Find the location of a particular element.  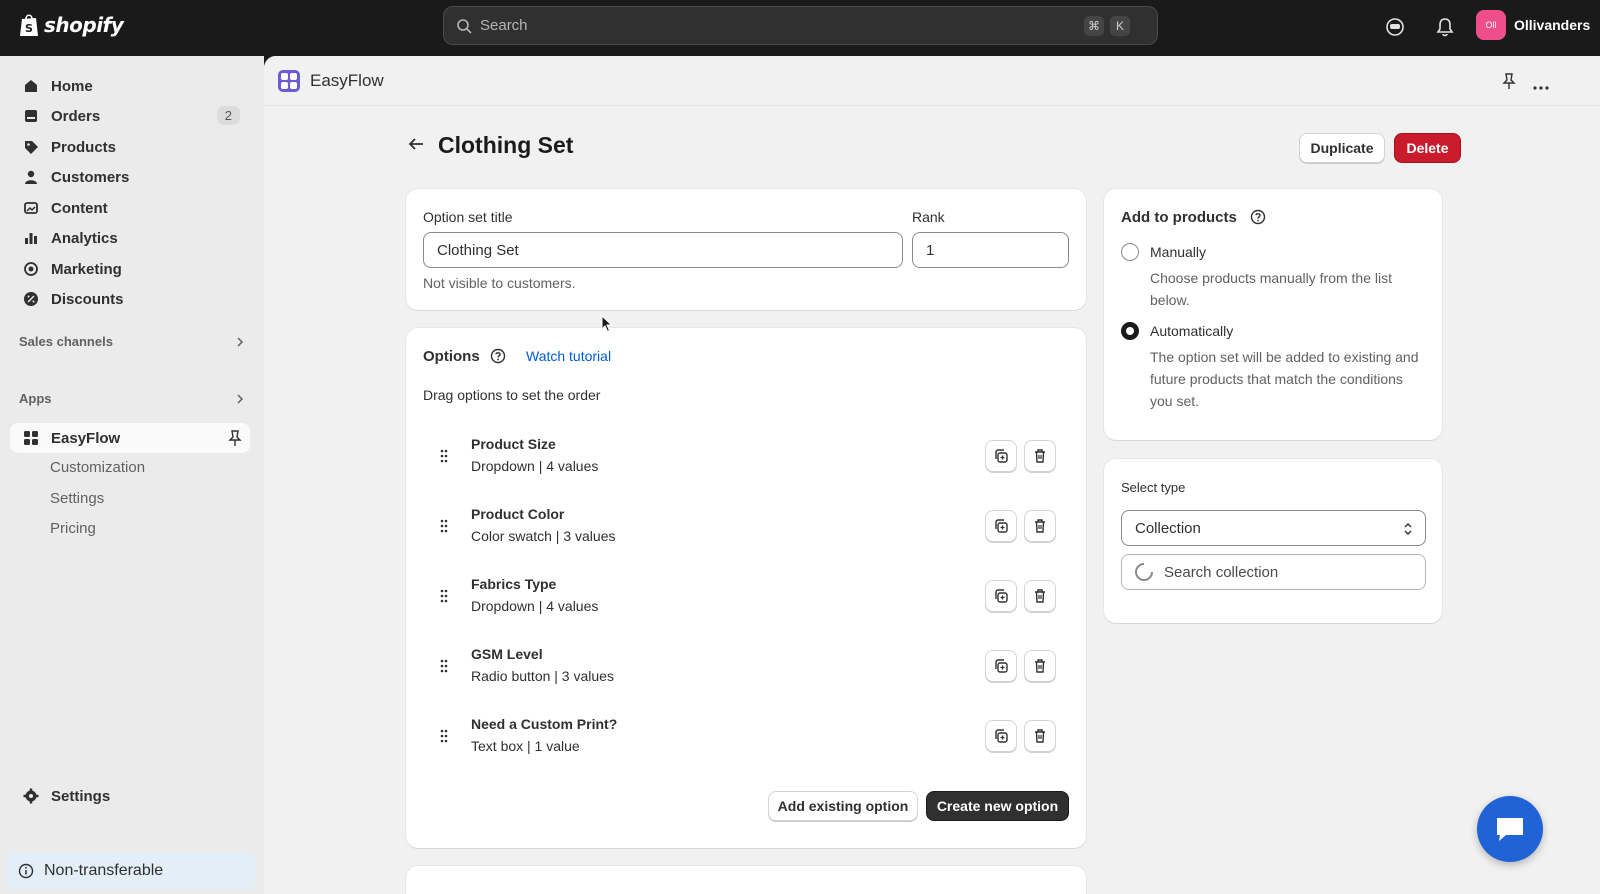

store-menu: Oll Ollivanders is located at coordinates (1533, 25).